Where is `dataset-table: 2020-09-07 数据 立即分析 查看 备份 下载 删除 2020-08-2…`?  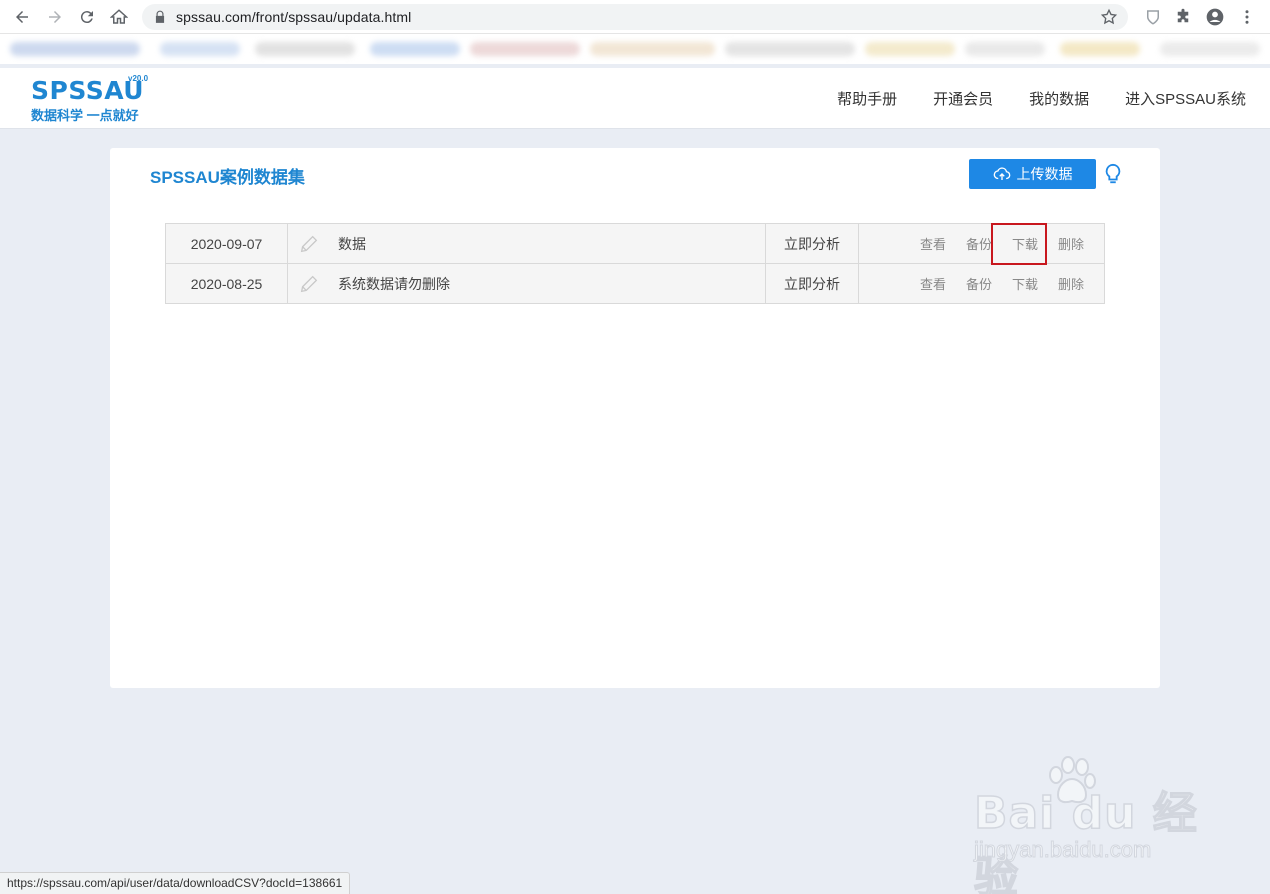
dataset-table: 2020-09-07 数据 立即分析 查看 备份 下载 删除 2020-08-2… is located at coordinates (635, 263).